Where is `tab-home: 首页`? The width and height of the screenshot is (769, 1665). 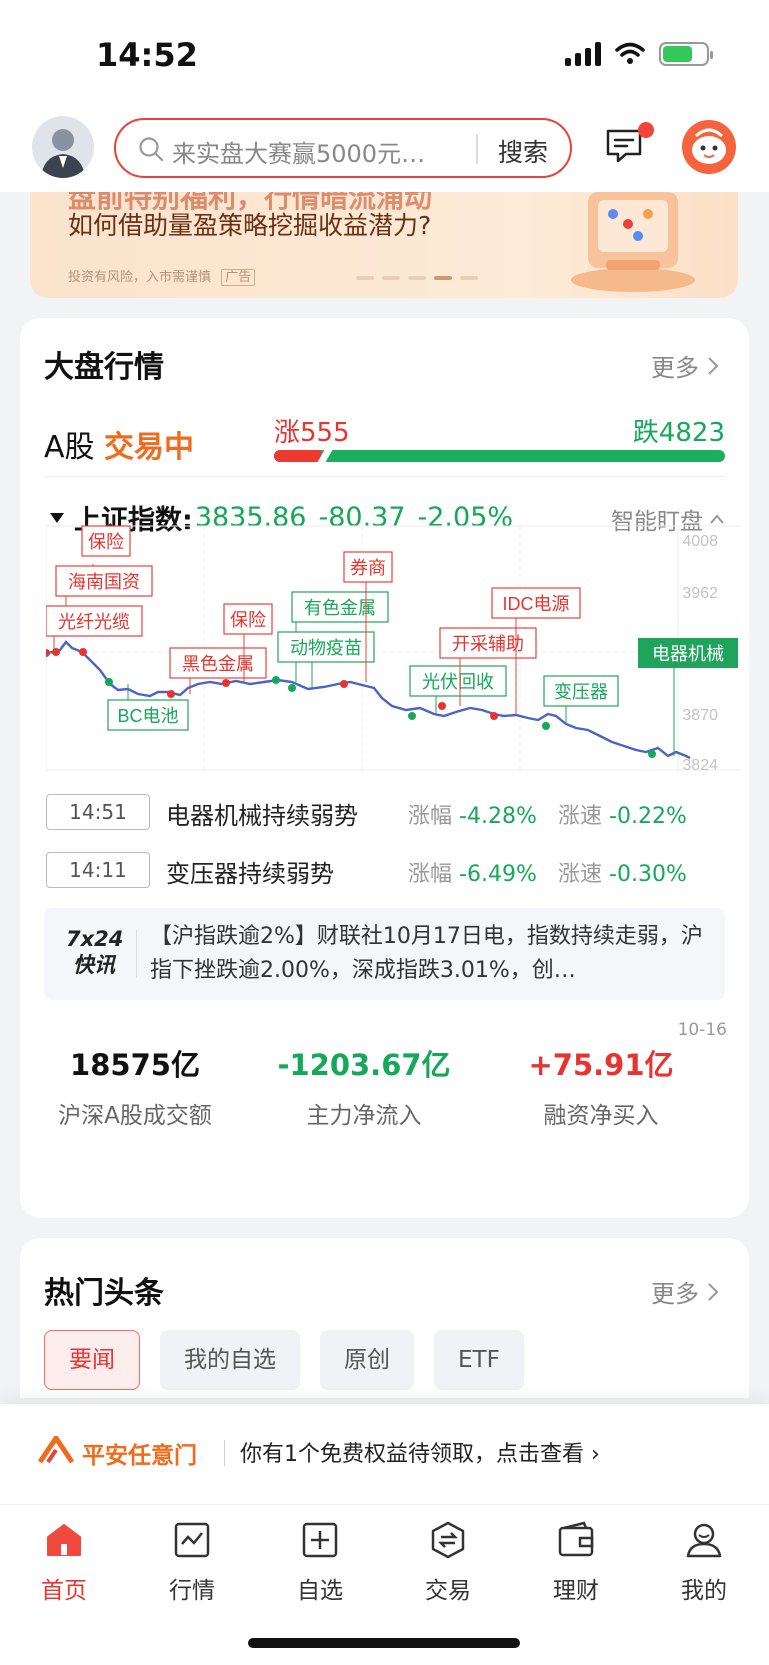
tab-home: 首页 is located at coordinates (64, 1560).